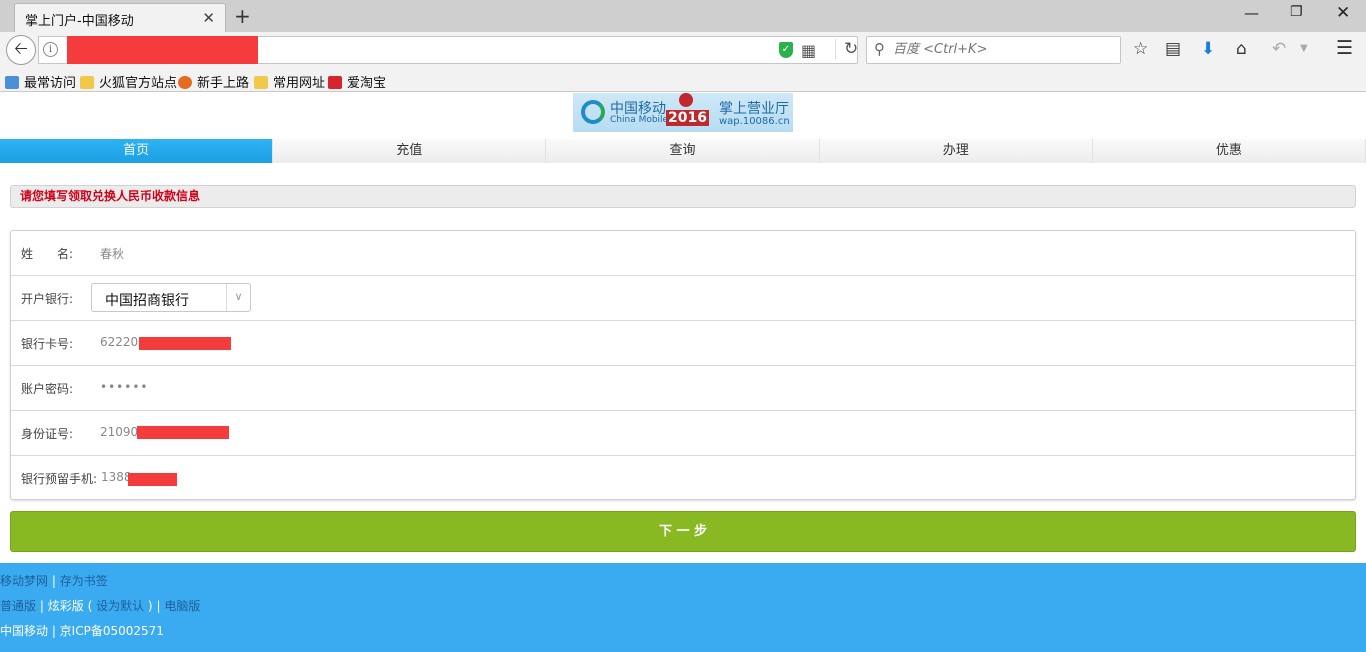 The image size is (1366, 652). What do you see at coordinates (90, 606) in the screenshot?
I see `footer-paren-open: (` at bounding box center [90, 606].